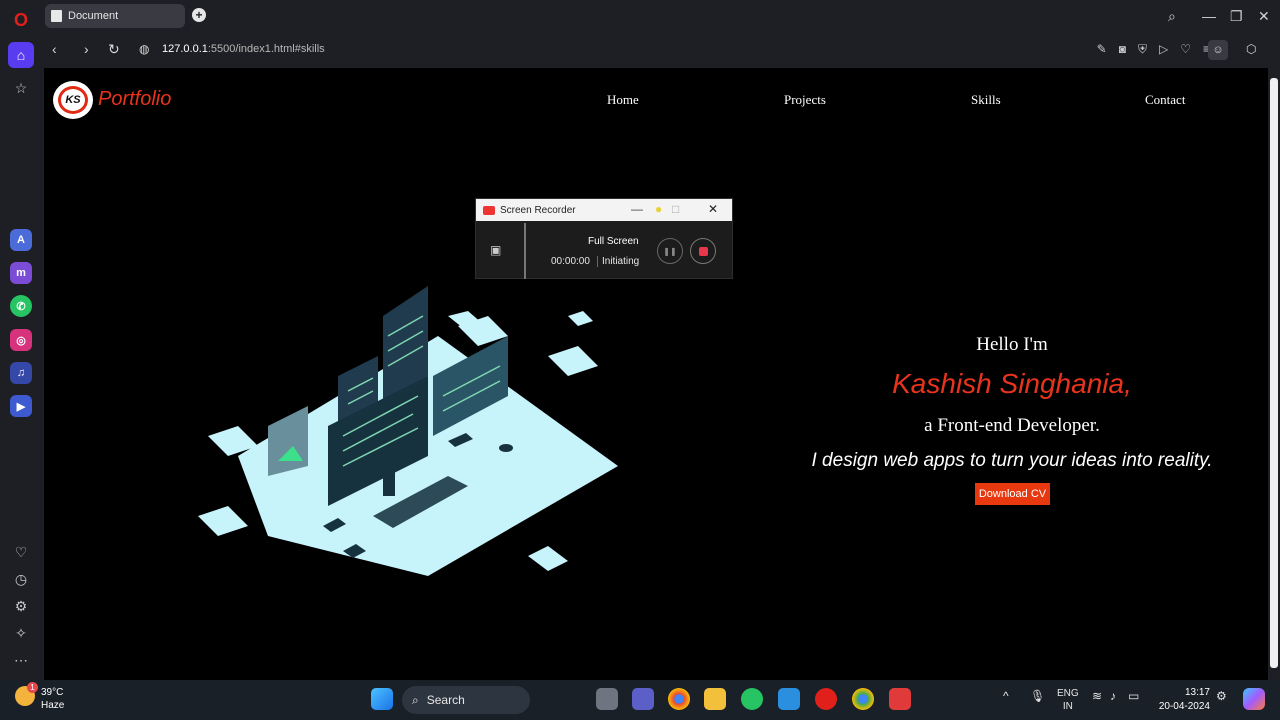 The image size is (1280, 720). Describe the element at coordinates (415, 699) in the screenshot. I see `search-icon: ⌕` at that location.